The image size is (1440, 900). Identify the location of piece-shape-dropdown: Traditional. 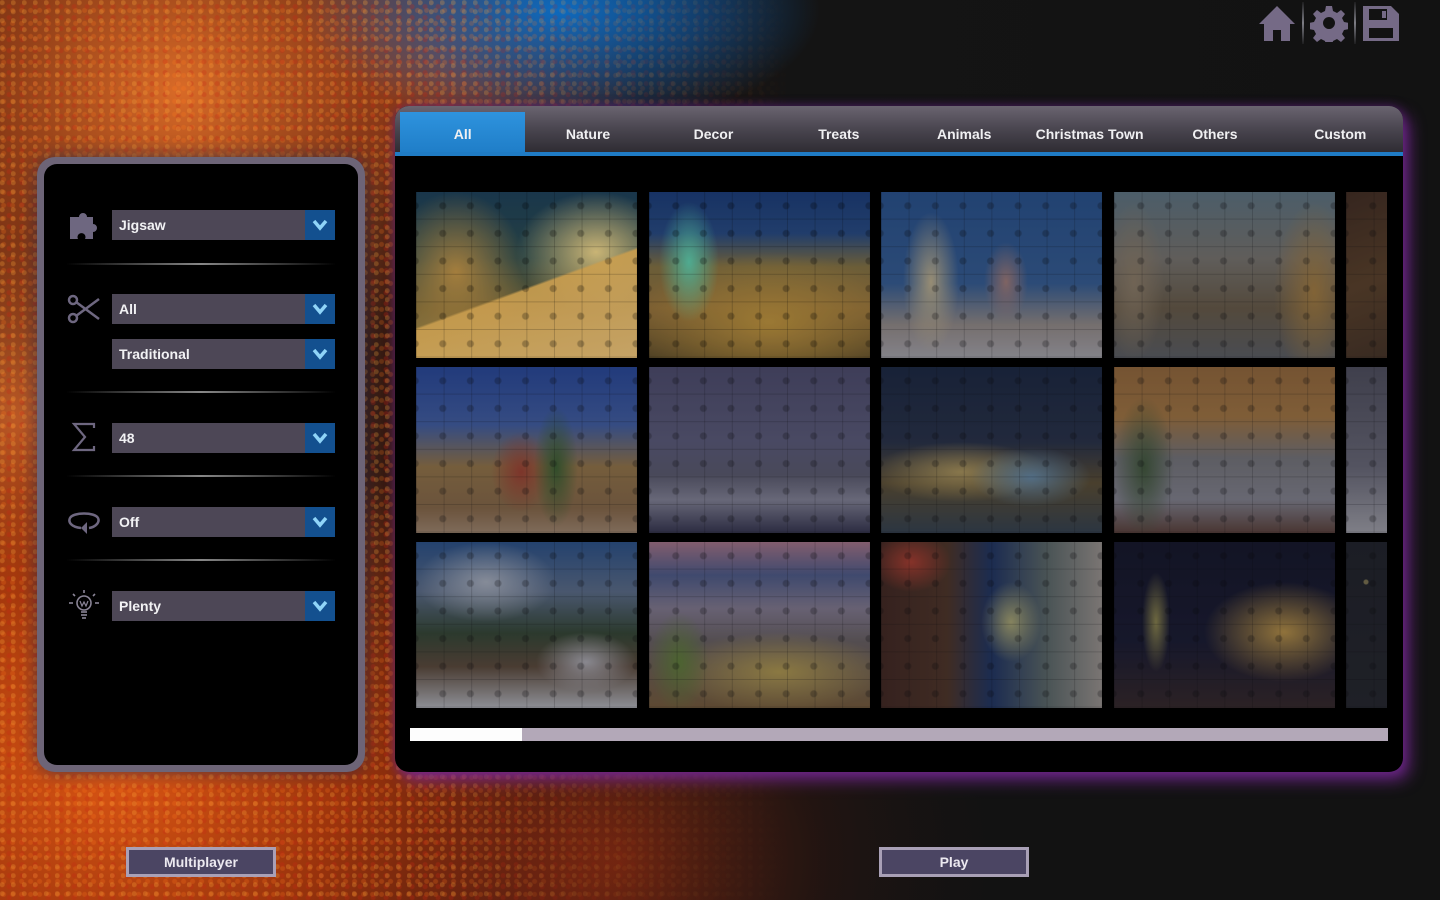
(223, 354).